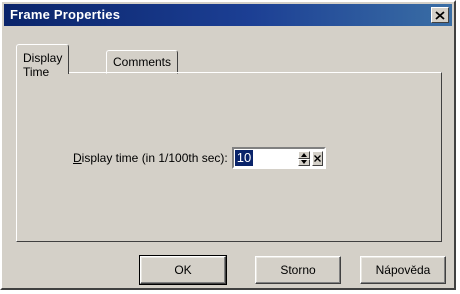 Image resolution: width=460 pixels, height=294 pixels. Describe the element at coordinates (298, 270) in the screenshot. I see `cancel-button: Storno` at that location.